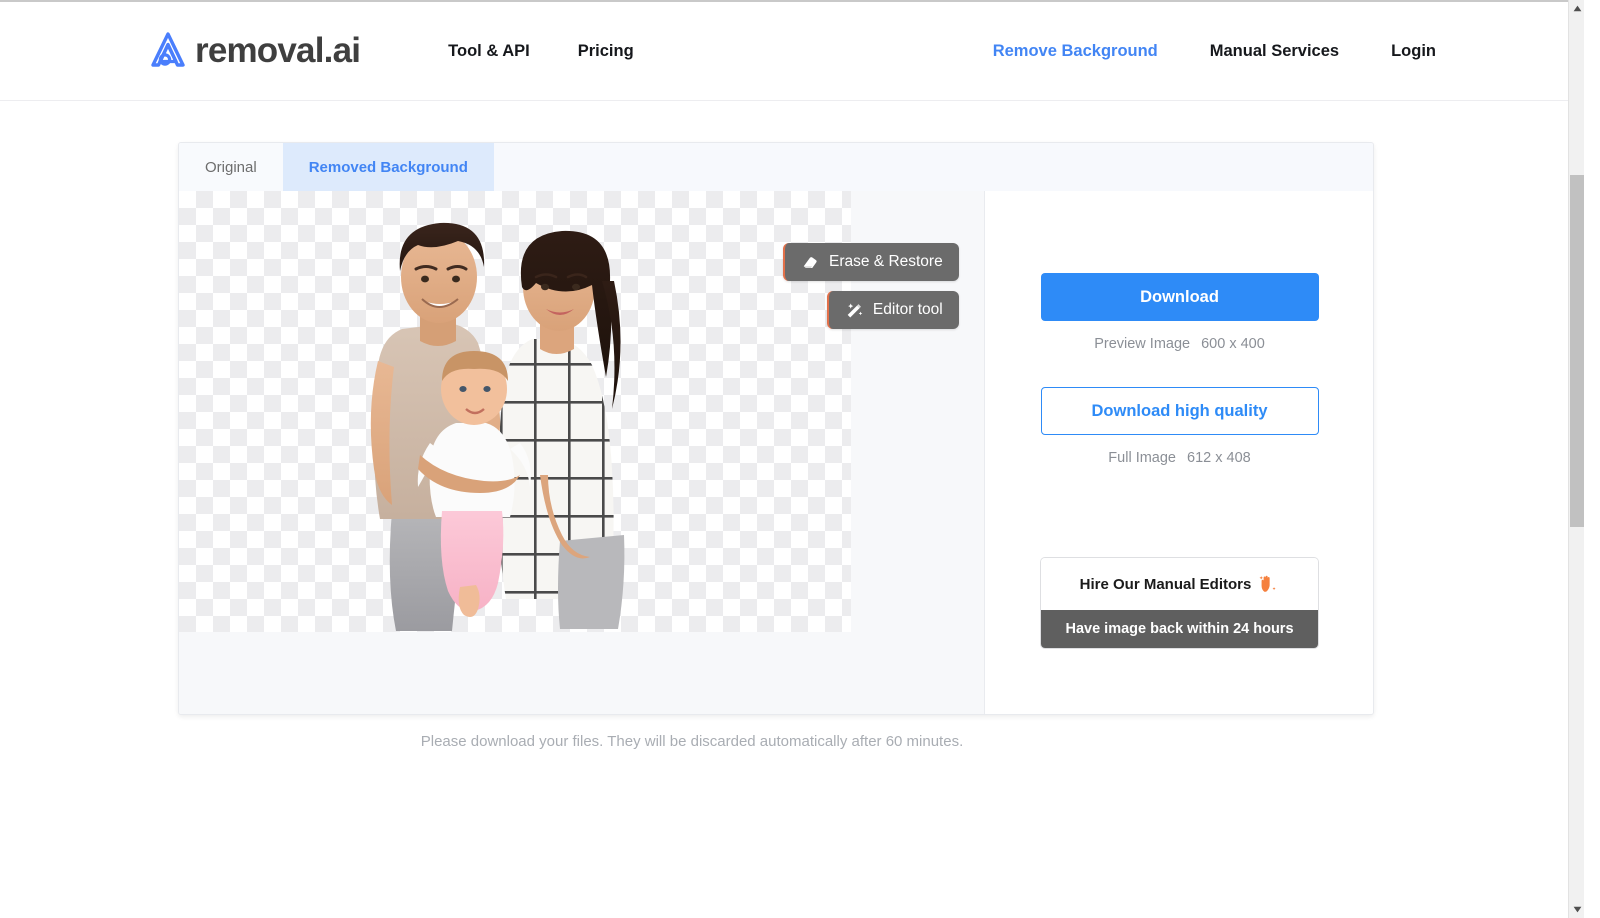  Describe the element at coordinates (489, 51) in the screenshot. I see `nav-item-tool-api: Tool & API` at that location.